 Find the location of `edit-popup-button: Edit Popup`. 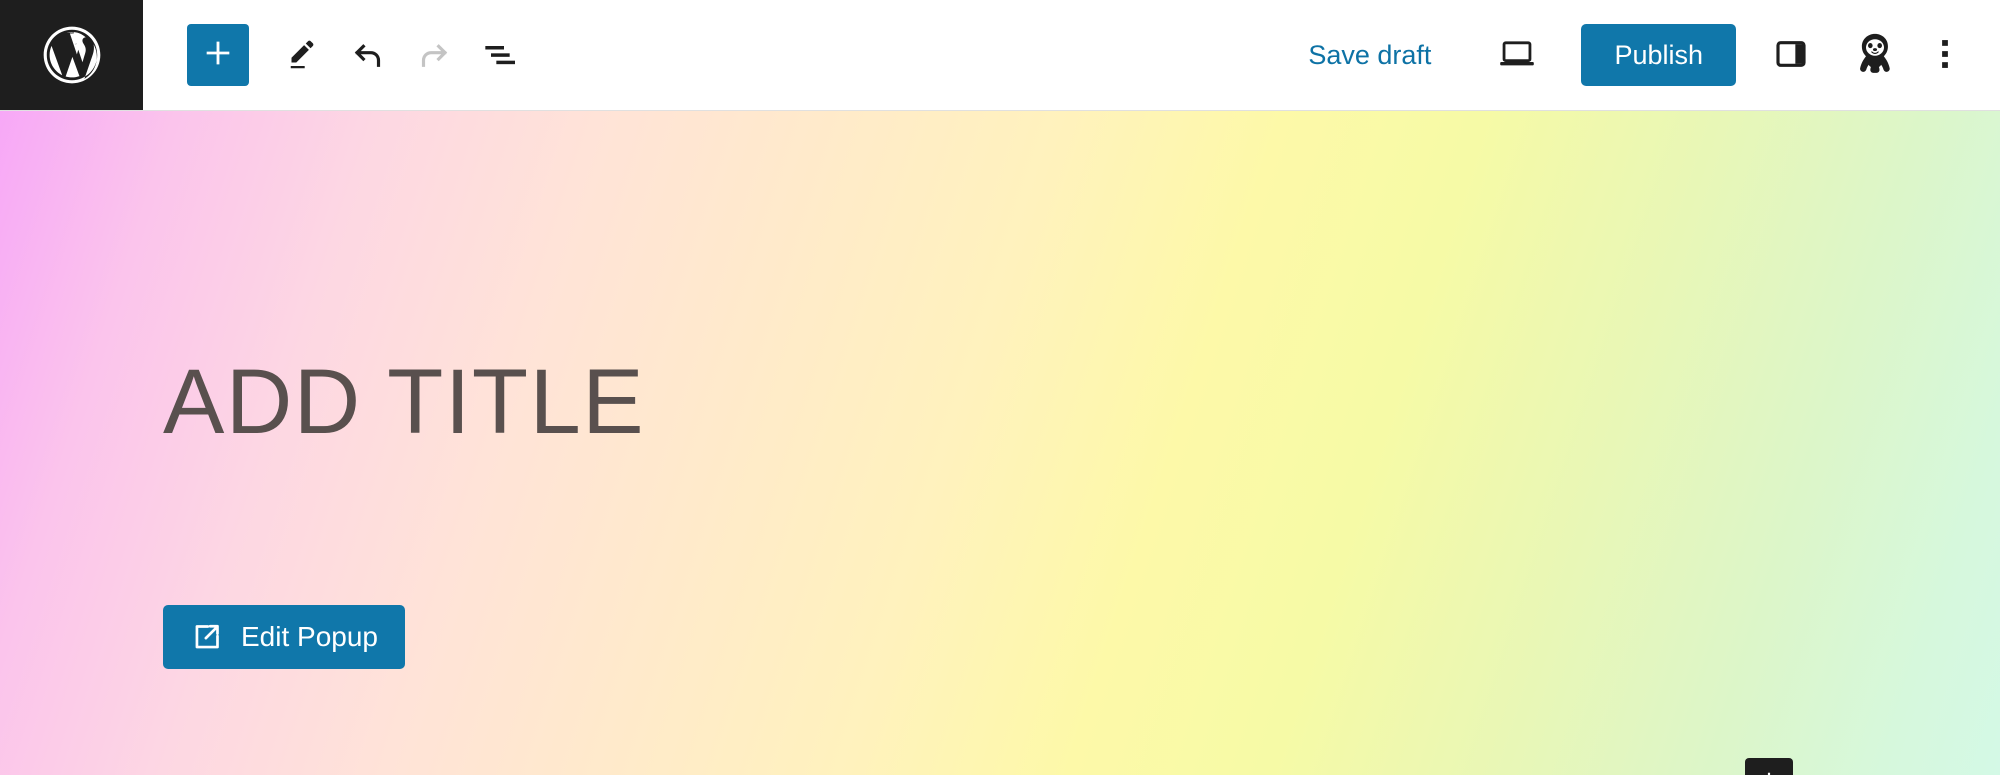

edit-popup-button: Edit Popup is located at coordinates (284, 637).